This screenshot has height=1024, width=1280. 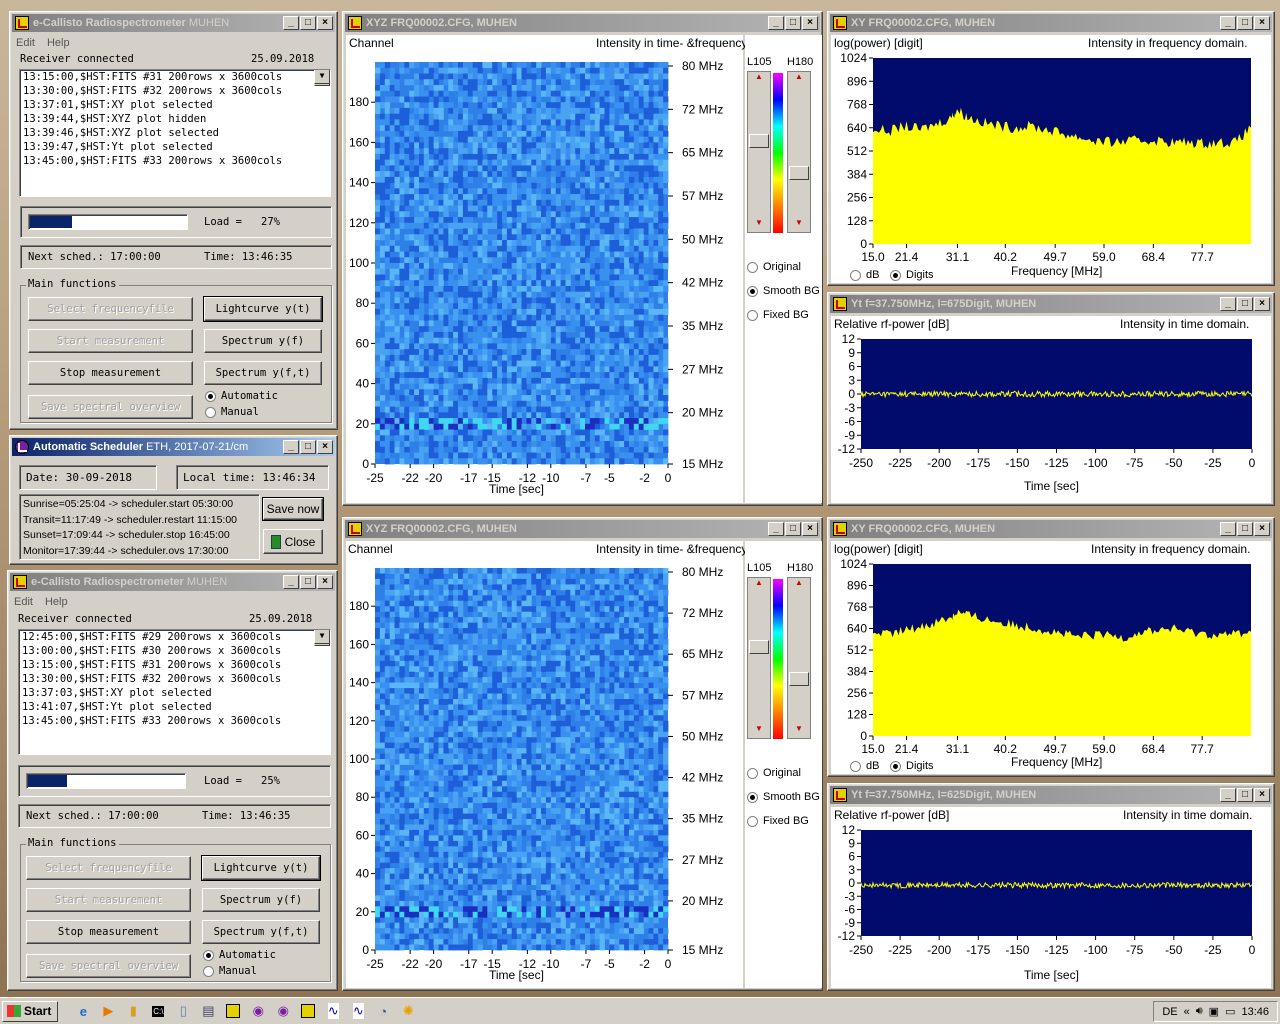 I want to click on high-slider: ▲ ▼, so click(x=799, y=152).